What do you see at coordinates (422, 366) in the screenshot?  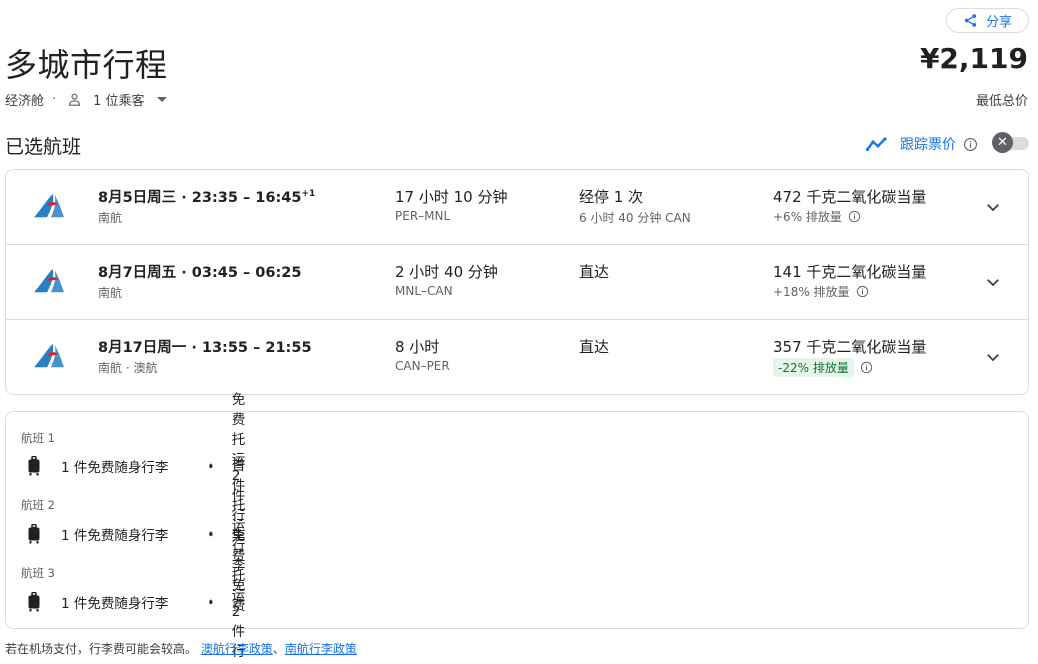 I see `flight-route: CAN–PER` at bounding box center [422, 366].